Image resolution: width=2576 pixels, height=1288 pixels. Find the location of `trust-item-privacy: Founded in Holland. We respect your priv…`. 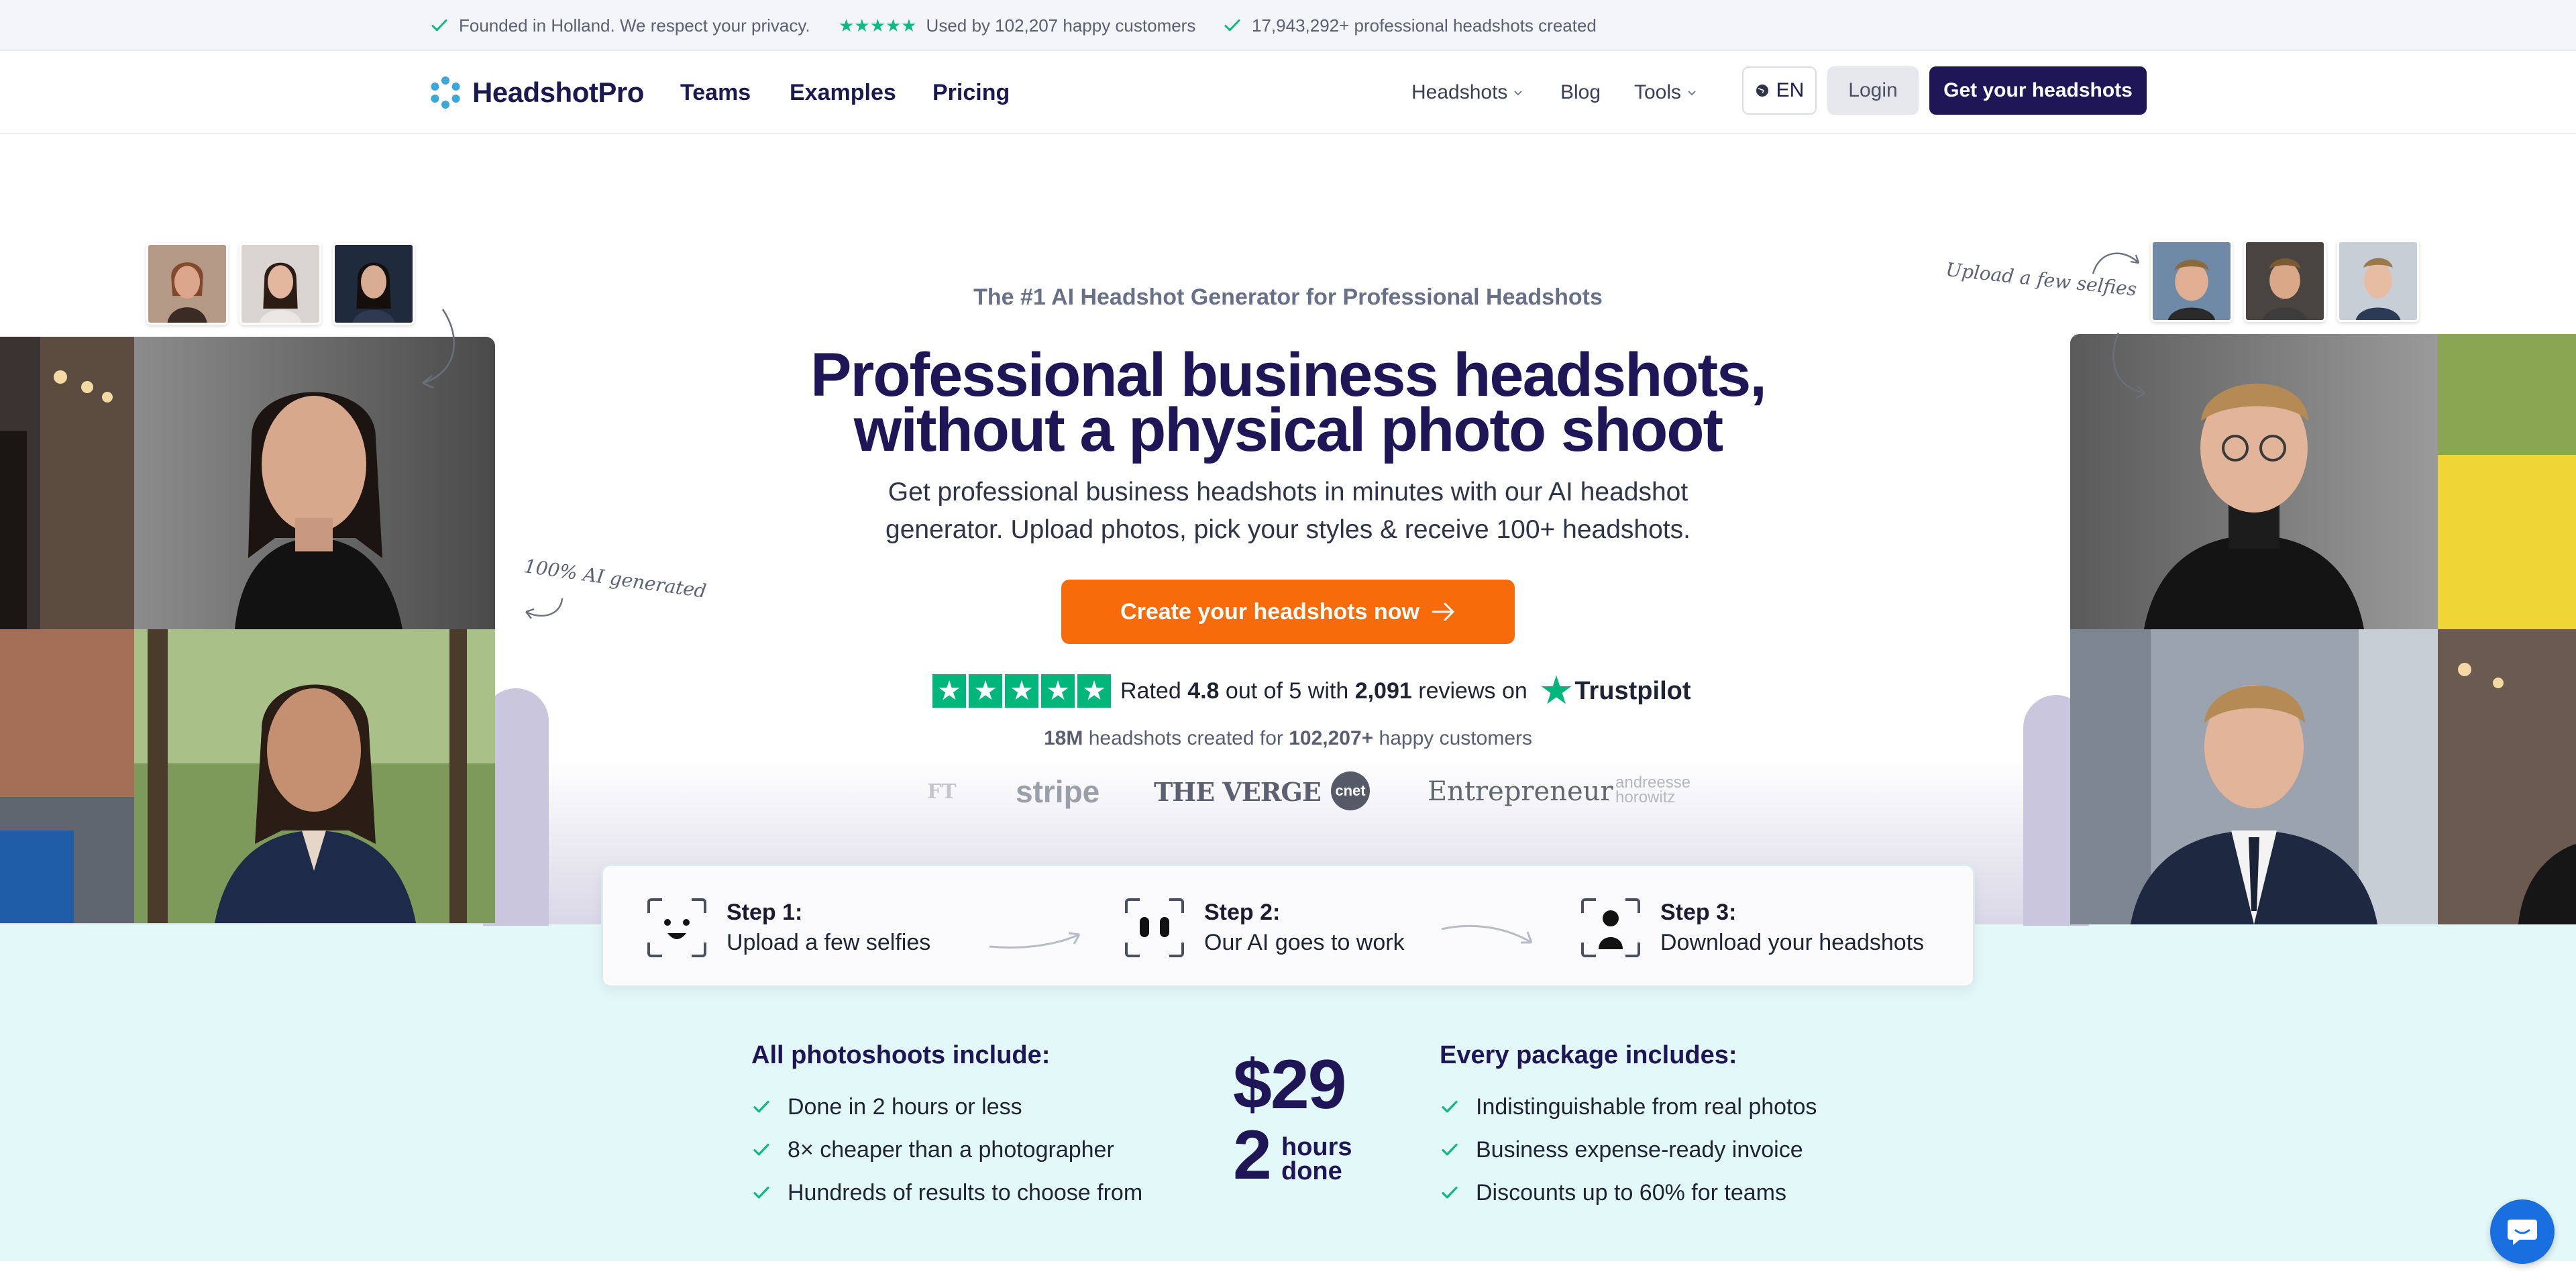

trust-item-privacy: Founded in Holland. We respect your priv… is located at coordinates (619, 25).